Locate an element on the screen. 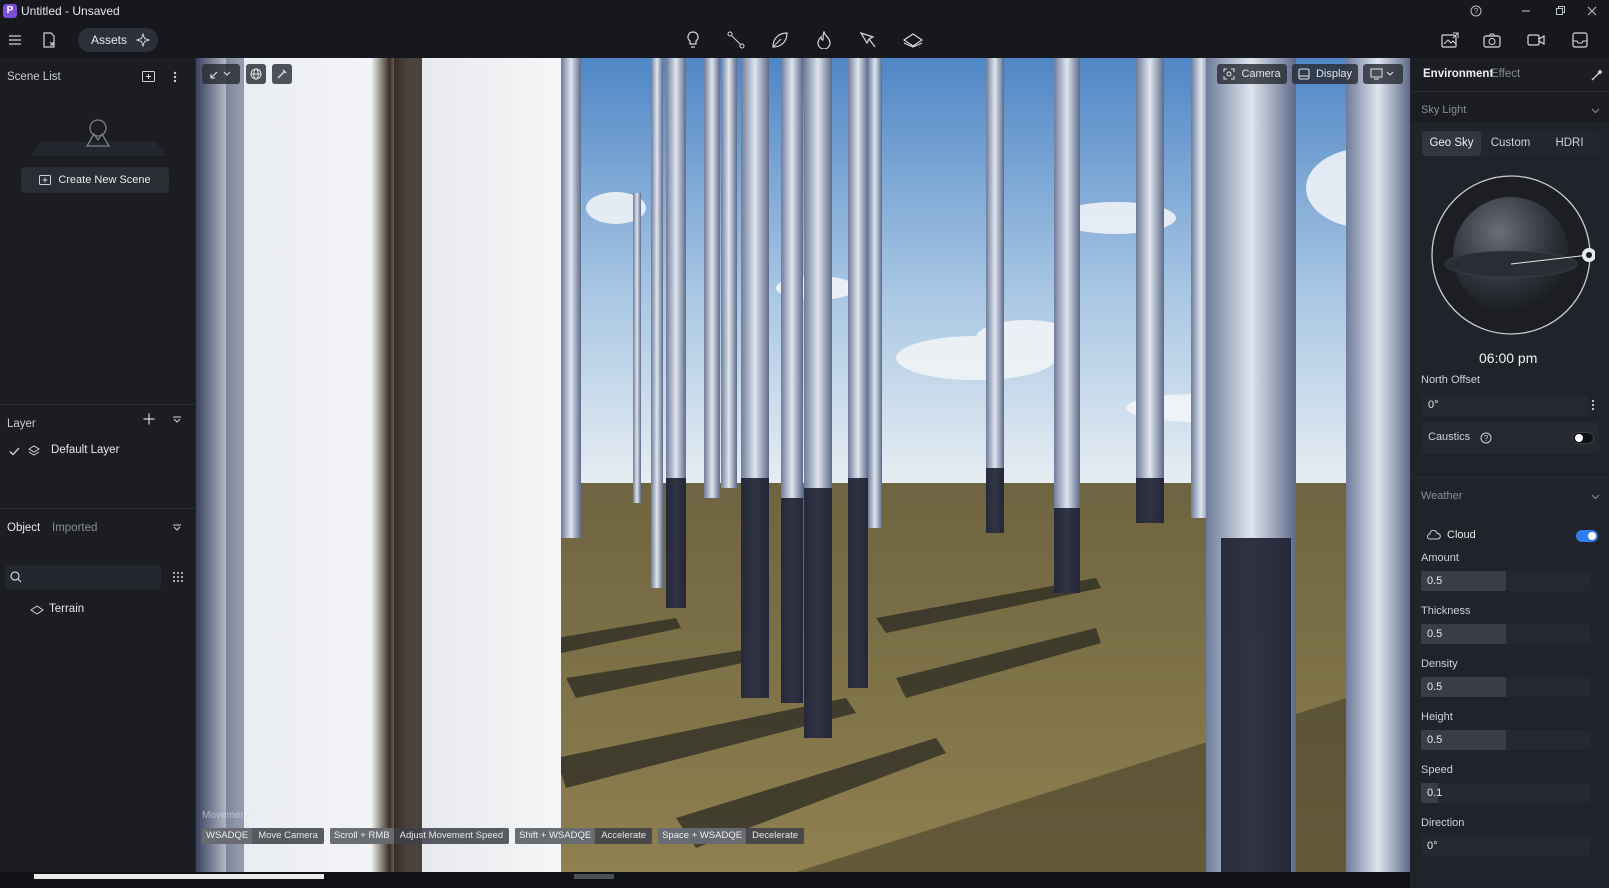 This screenshot has height=888, width=1609. height-label: Height is located at coordinates (1437, 717).